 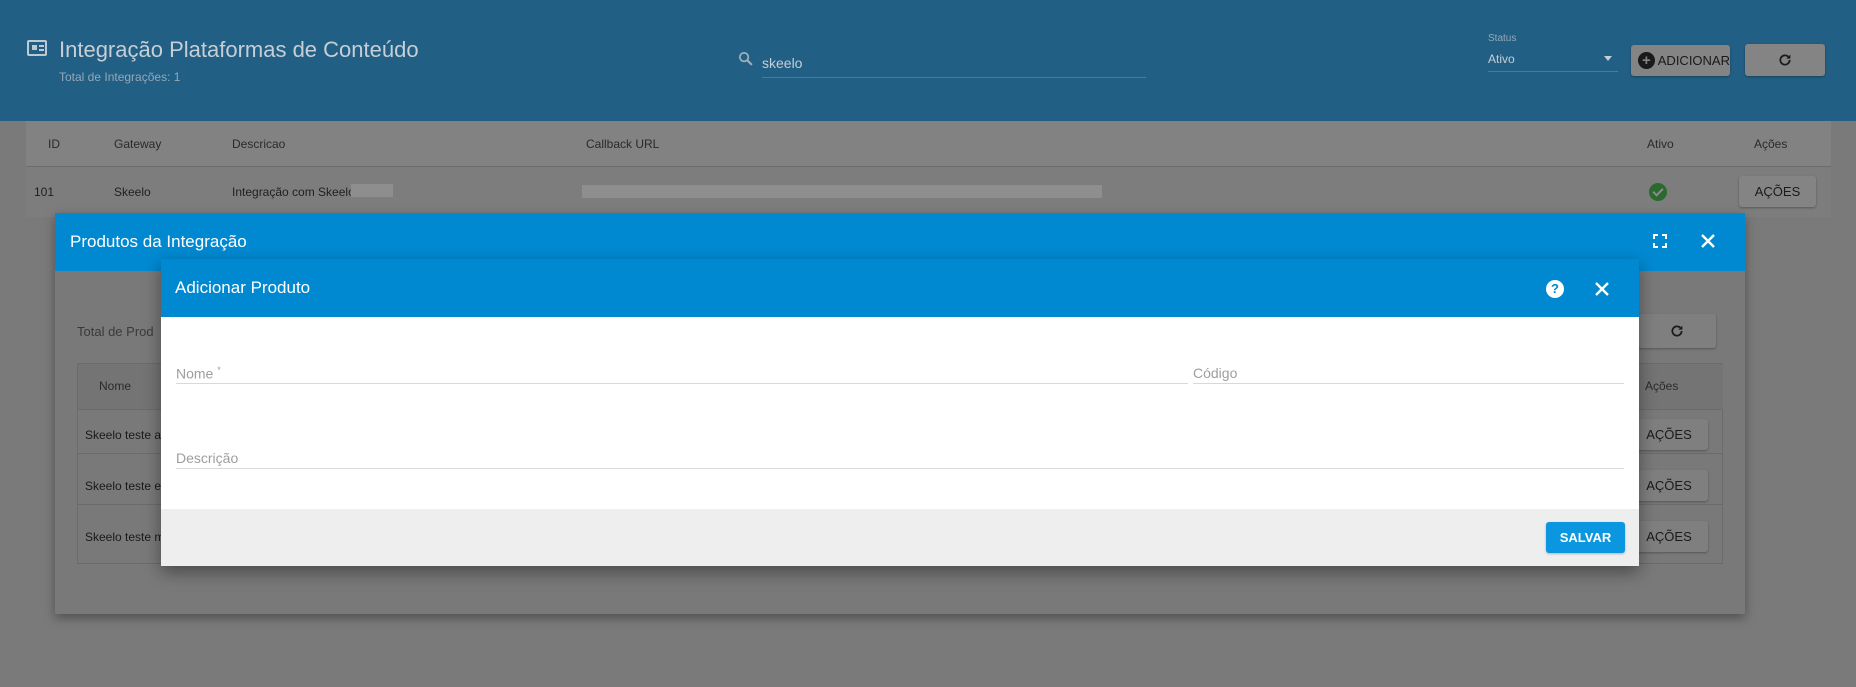 I want to click on column-header-descricao: Descricao, so click(x=259, y=144).